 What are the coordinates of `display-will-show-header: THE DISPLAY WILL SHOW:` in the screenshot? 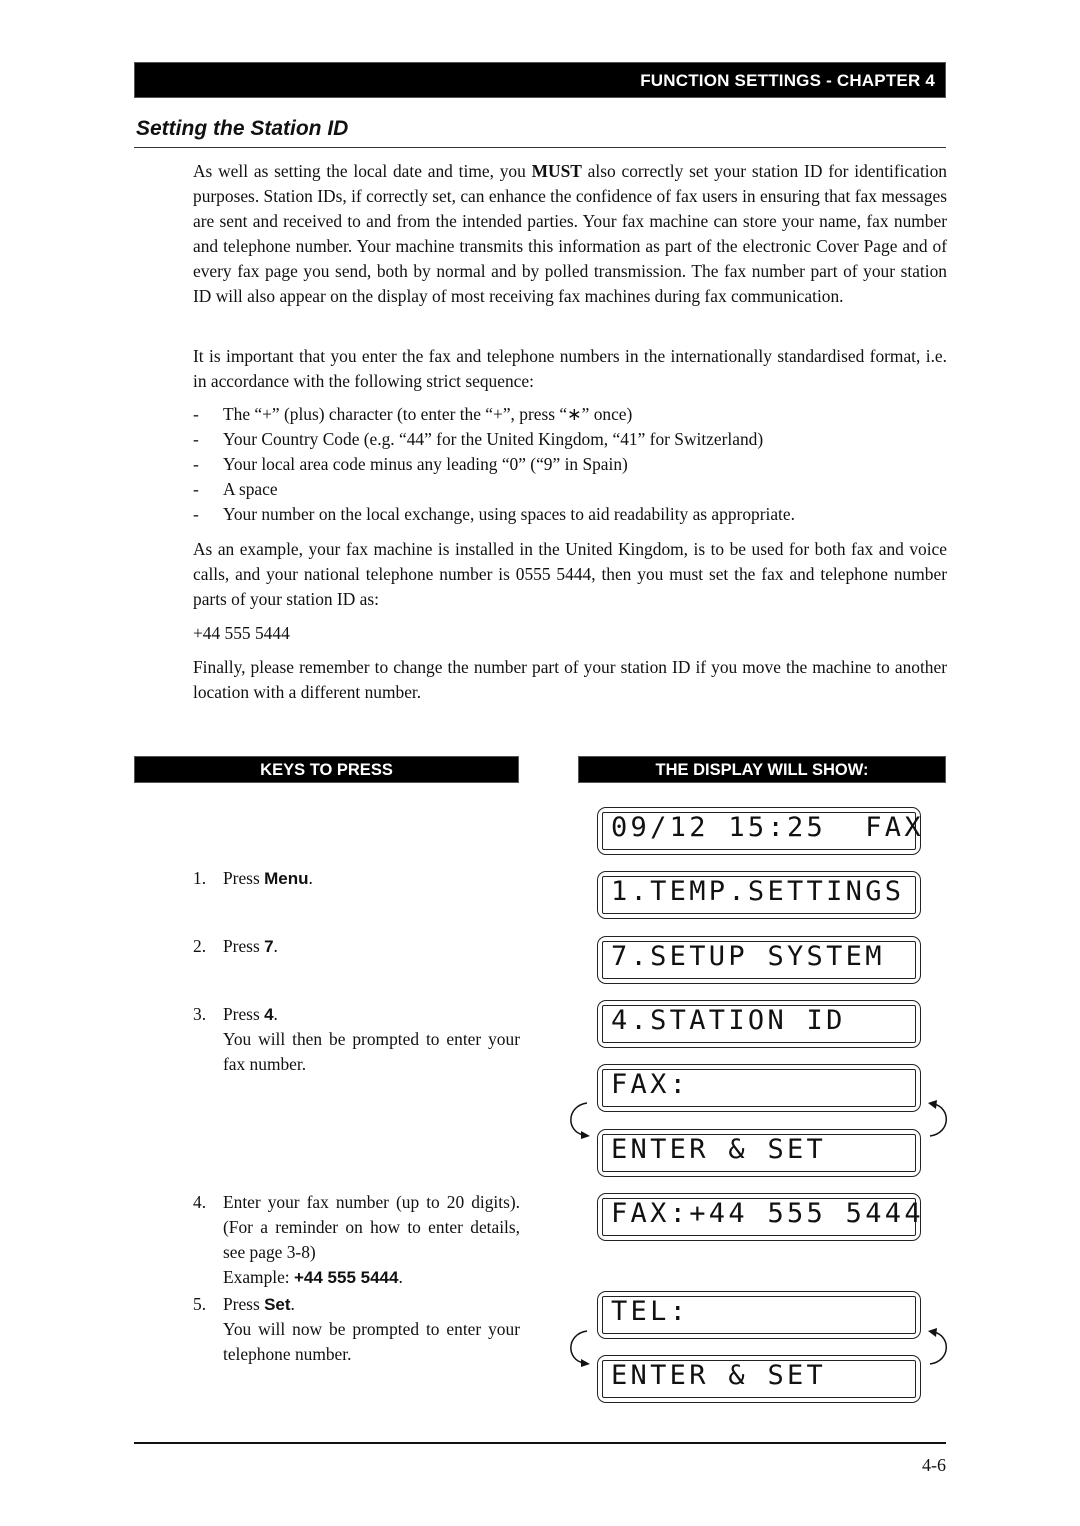 It's located at (762, 769).